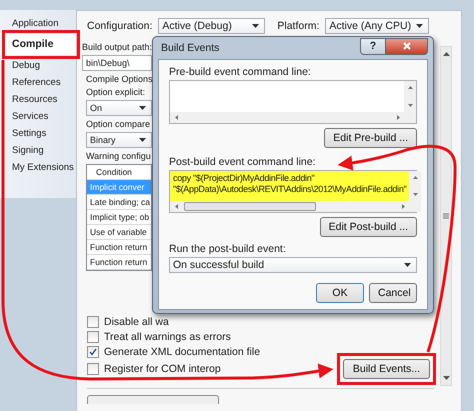 This screenshot has width=474, height=411. I want to click on configuration-label: Configuration:, so click(119, 26).